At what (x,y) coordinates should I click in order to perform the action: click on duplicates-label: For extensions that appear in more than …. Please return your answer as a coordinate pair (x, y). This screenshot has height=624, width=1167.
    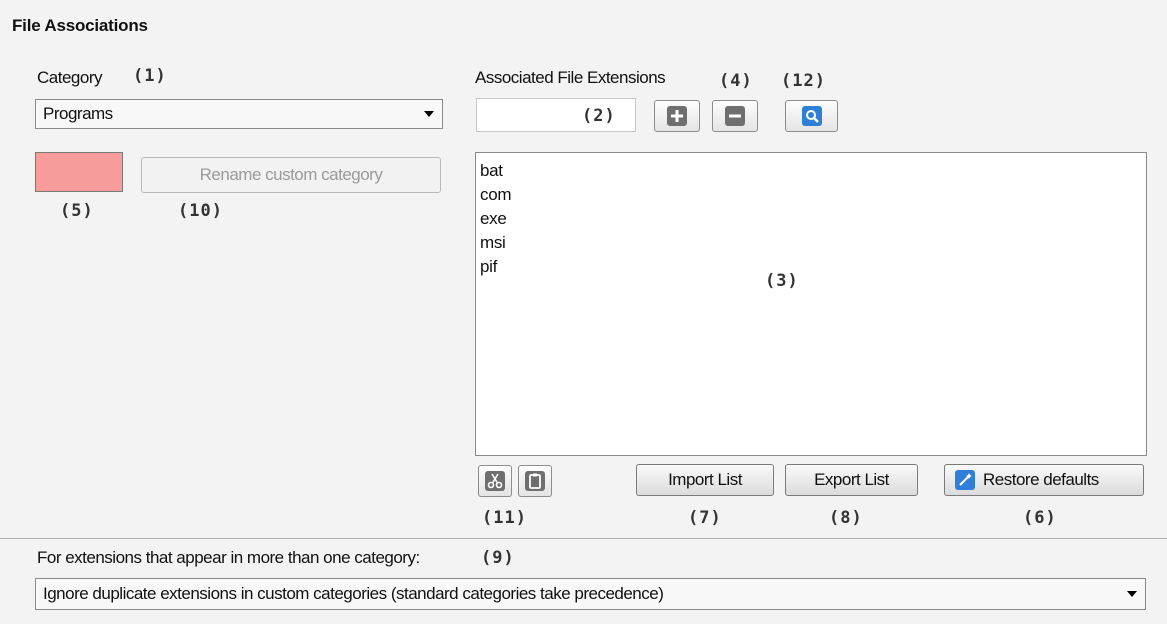
    Looking at the image, I should click on (228, 557).